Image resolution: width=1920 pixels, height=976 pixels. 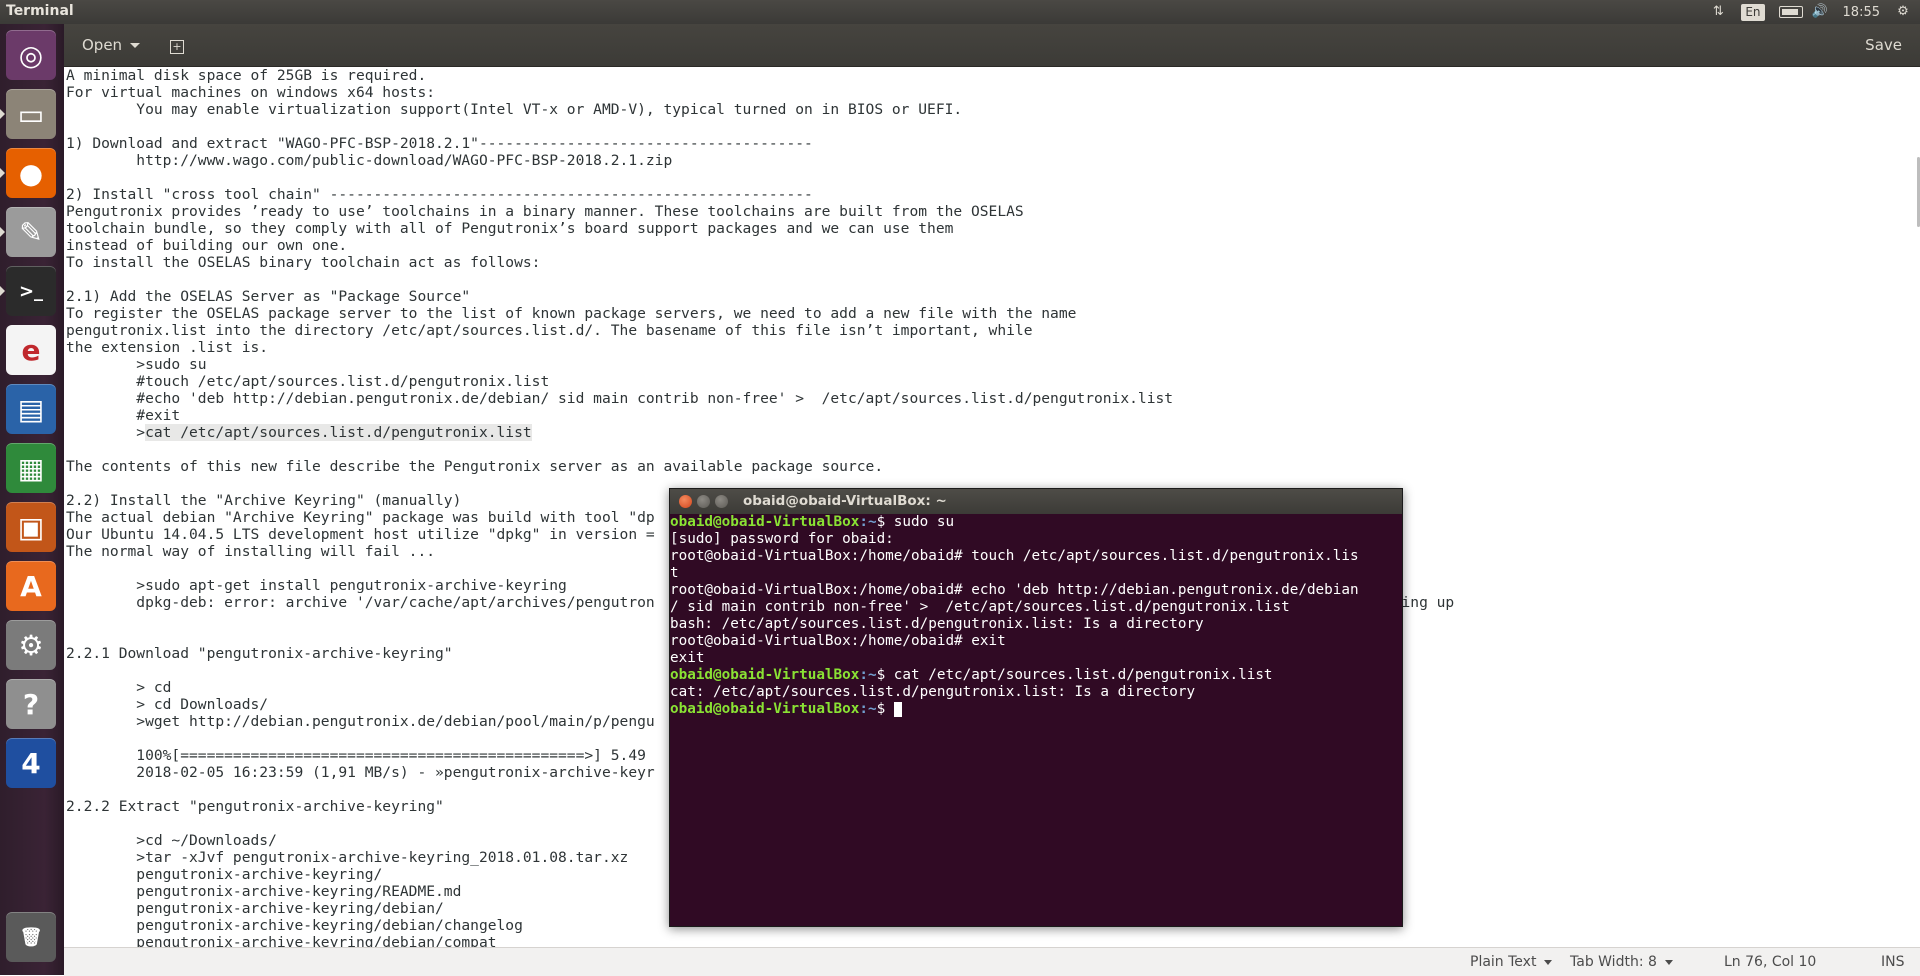 What do you see at coordinates (207, 245) in the screenshot?
I see `editor-line: instead of building our own one.` at bounding box center [207, 245].